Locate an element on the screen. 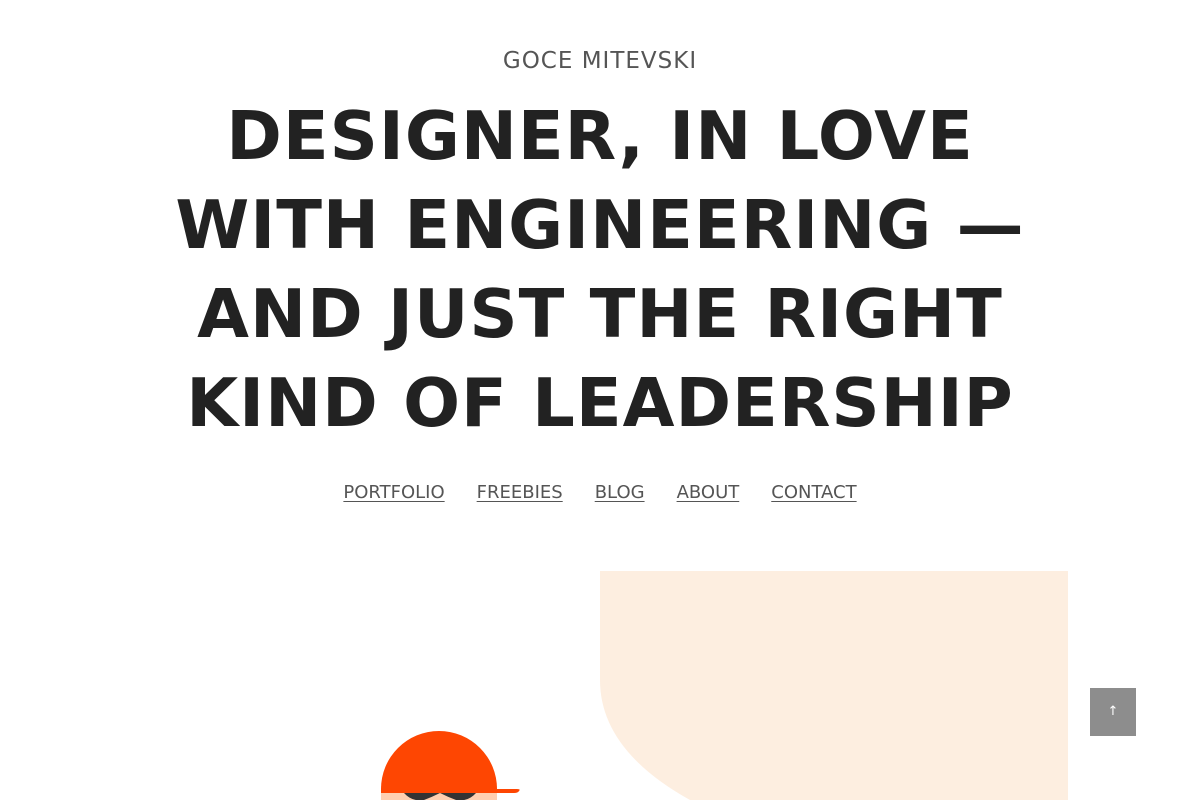  headline-line: AND JUST THE RIGHT is located at coordinates (600, 314).